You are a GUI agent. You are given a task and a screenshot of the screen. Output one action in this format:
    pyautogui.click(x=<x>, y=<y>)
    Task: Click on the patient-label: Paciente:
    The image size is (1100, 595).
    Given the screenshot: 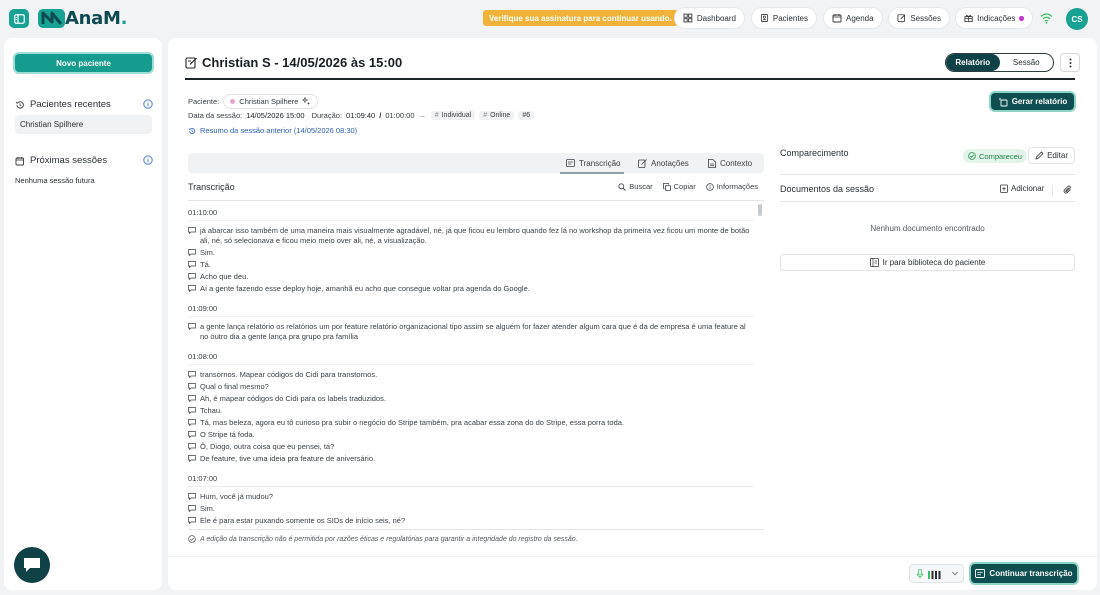 What is the action you would take?
    pyautogui.click(x=204, y=101)
    